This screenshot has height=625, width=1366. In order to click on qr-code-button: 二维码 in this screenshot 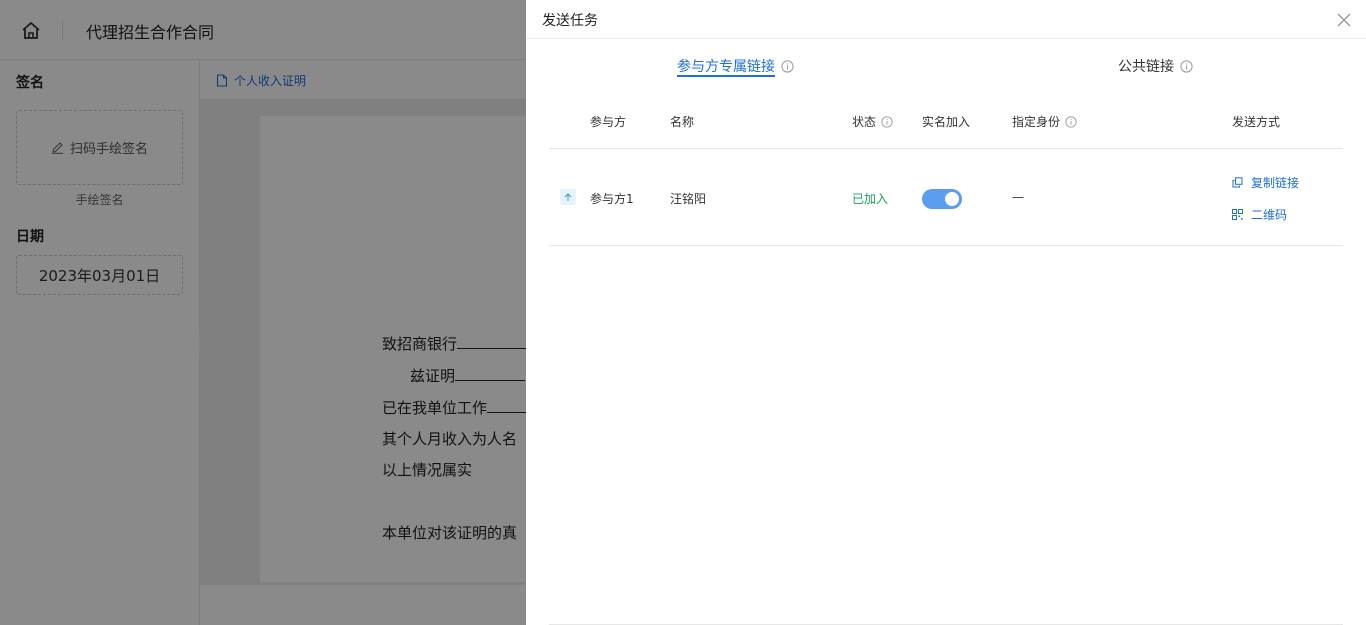, I will do `click(1259, 214)`.